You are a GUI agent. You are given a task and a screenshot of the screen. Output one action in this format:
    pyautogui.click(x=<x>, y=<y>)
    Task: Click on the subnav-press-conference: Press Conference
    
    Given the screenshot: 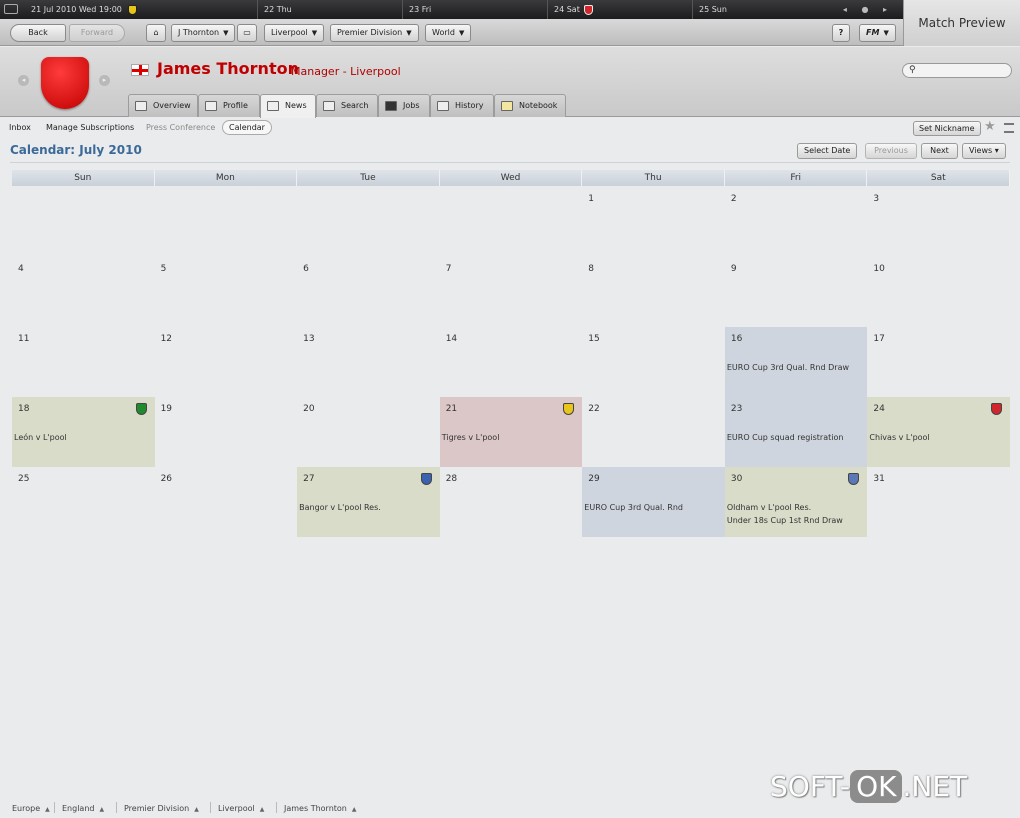 What is the action you would take?
    pyautogui.click(x=180, y=127)
    